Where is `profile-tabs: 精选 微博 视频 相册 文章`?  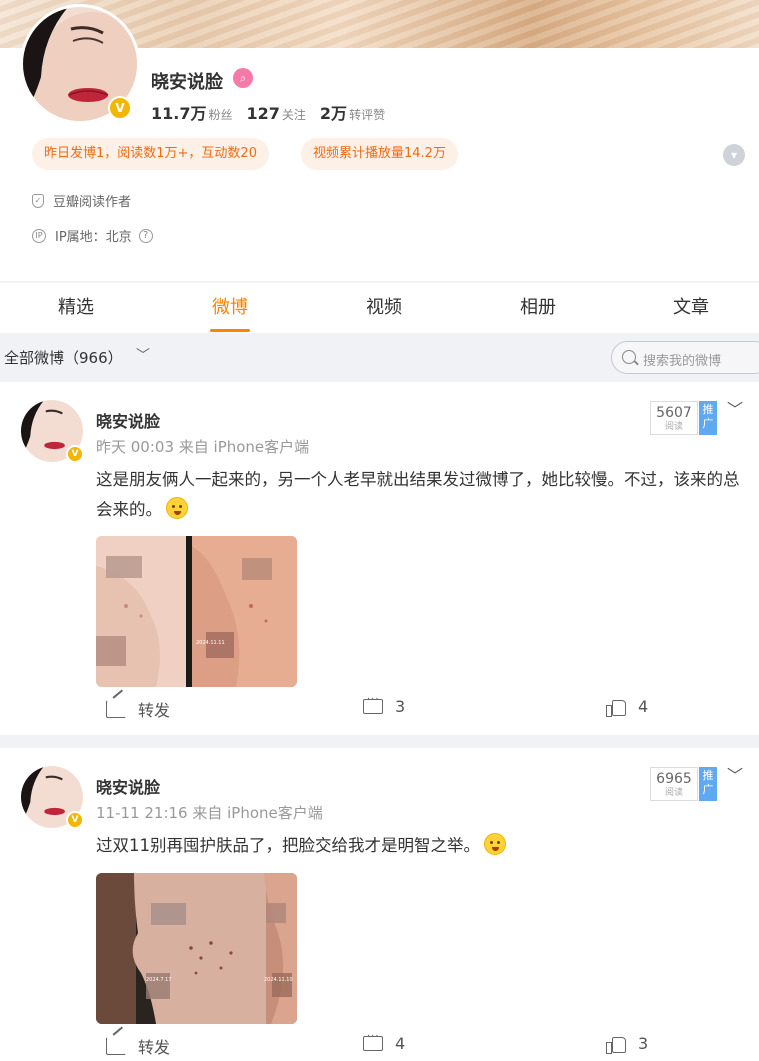 profile-tabs: 精选 微博 视频 相册 文章 is located at coordinates (379, 308).